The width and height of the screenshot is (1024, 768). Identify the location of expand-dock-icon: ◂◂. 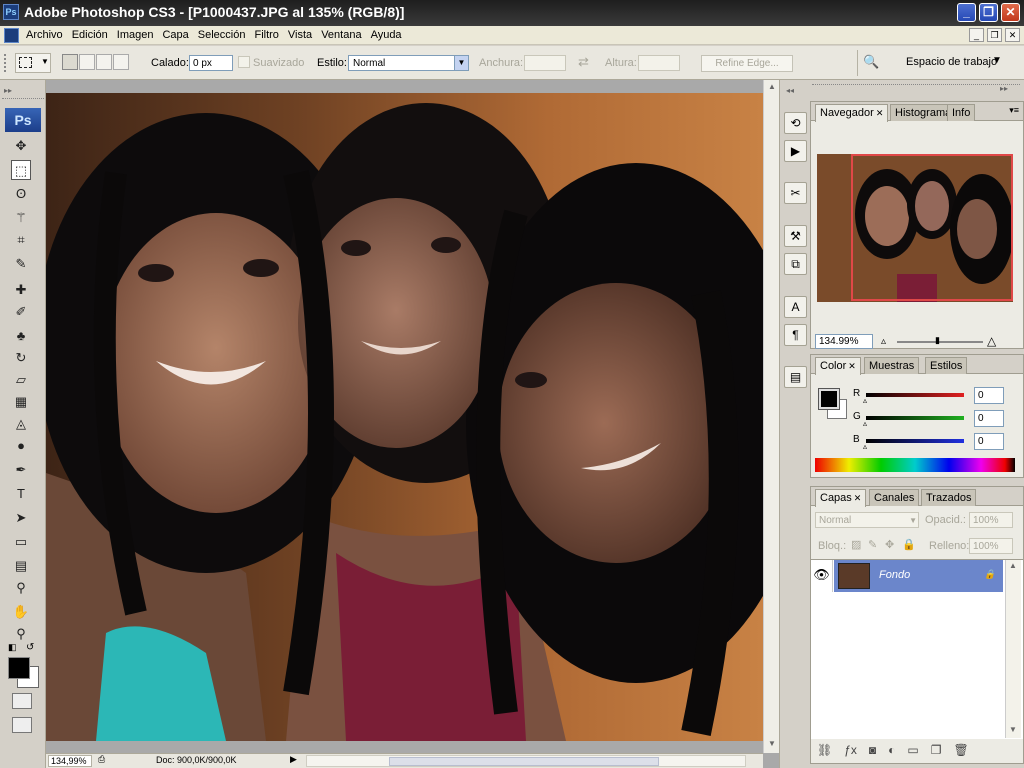
(790, 90).